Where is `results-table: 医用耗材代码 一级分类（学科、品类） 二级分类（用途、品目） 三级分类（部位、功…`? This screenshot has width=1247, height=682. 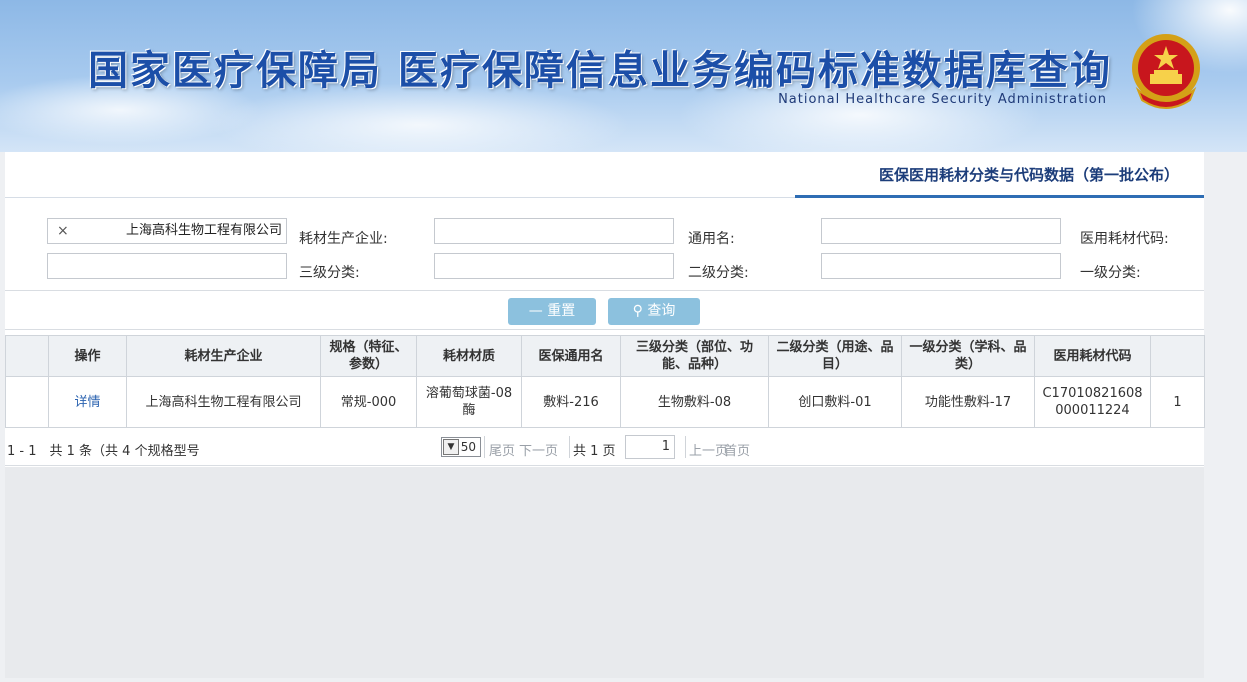 results-table: 医用耗材代码 一级分类（学科、品类） 二级分类（用途、品目） 三级分类（部位、功… is located at coordinates (605, 381).